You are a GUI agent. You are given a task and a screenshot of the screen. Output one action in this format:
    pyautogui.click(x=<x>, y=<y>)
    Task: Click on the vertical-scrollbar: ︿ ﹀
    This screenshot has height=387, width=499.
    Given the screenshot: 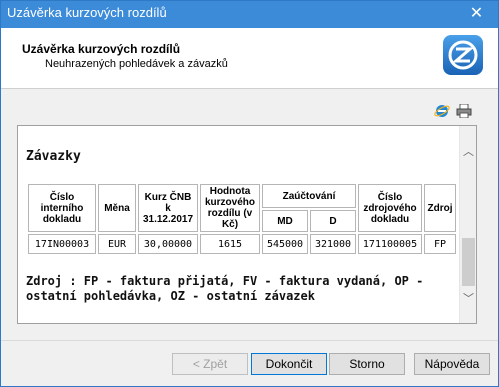 What is the action you would take?
    pyautogui.click(x=467, y=224)
    